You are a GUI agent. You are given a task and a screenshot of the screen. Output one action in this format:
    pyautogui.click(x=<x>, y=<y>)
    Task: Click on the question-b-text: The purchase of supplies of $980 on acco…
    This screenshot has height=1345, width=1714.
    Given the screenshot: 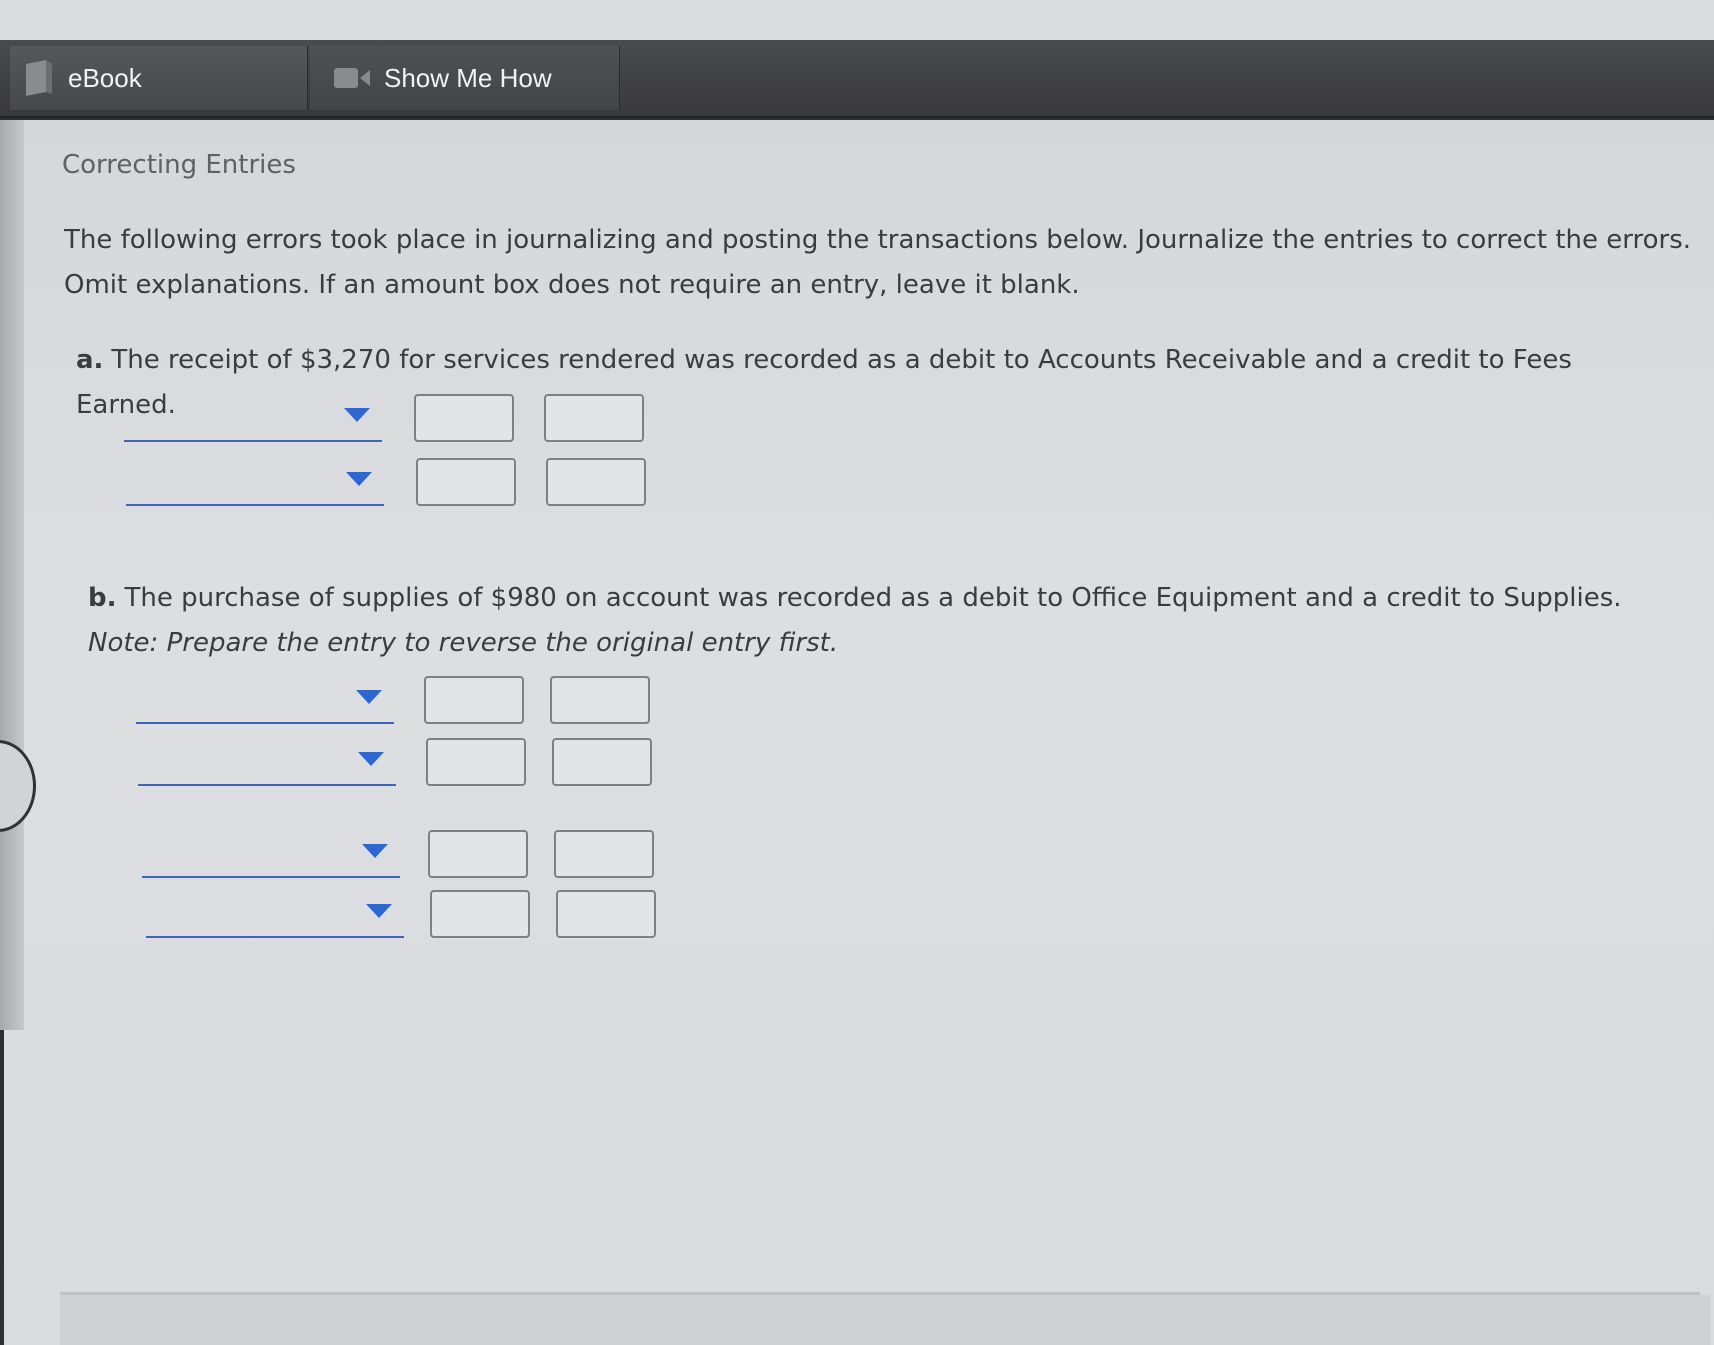 What is the action you would take?
    pyautogui.click(x=873, y=598)
    